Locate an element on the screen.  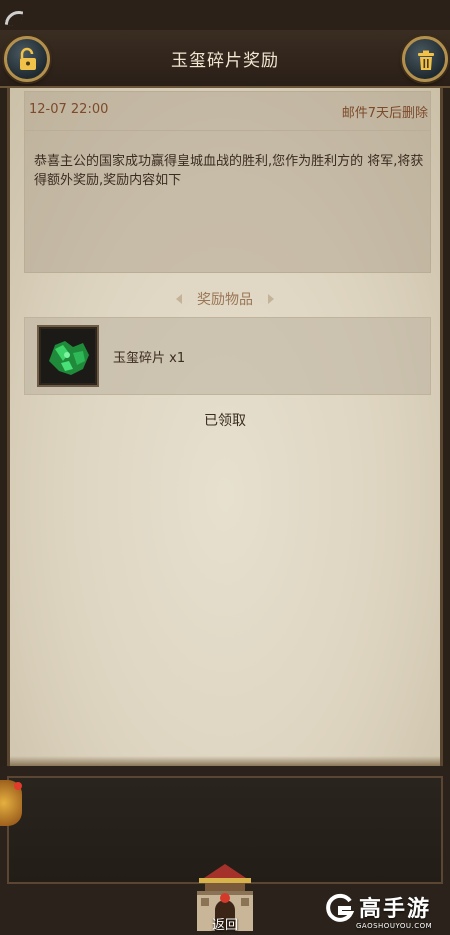
status-bar is located at coordinates (225, 15).